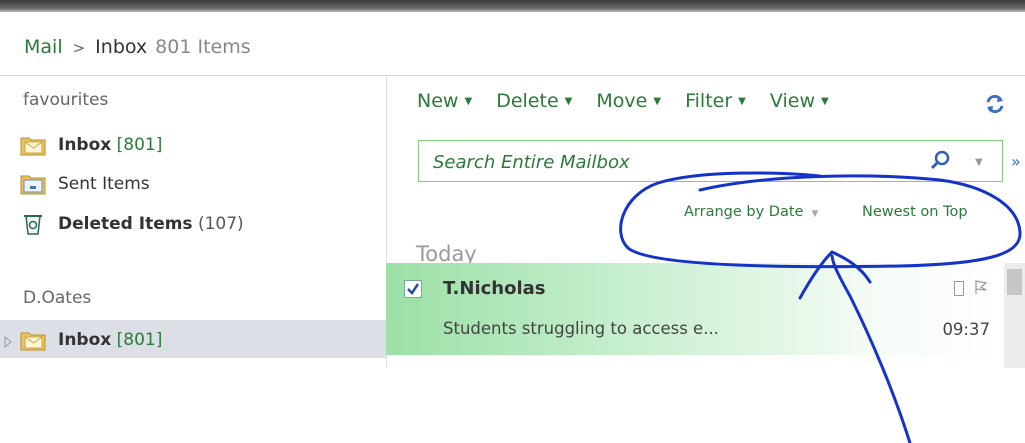  Describe the element at coordinates (220, 224) in the screenshot. I see `nav-count-deleted-items: (107)` at that location.